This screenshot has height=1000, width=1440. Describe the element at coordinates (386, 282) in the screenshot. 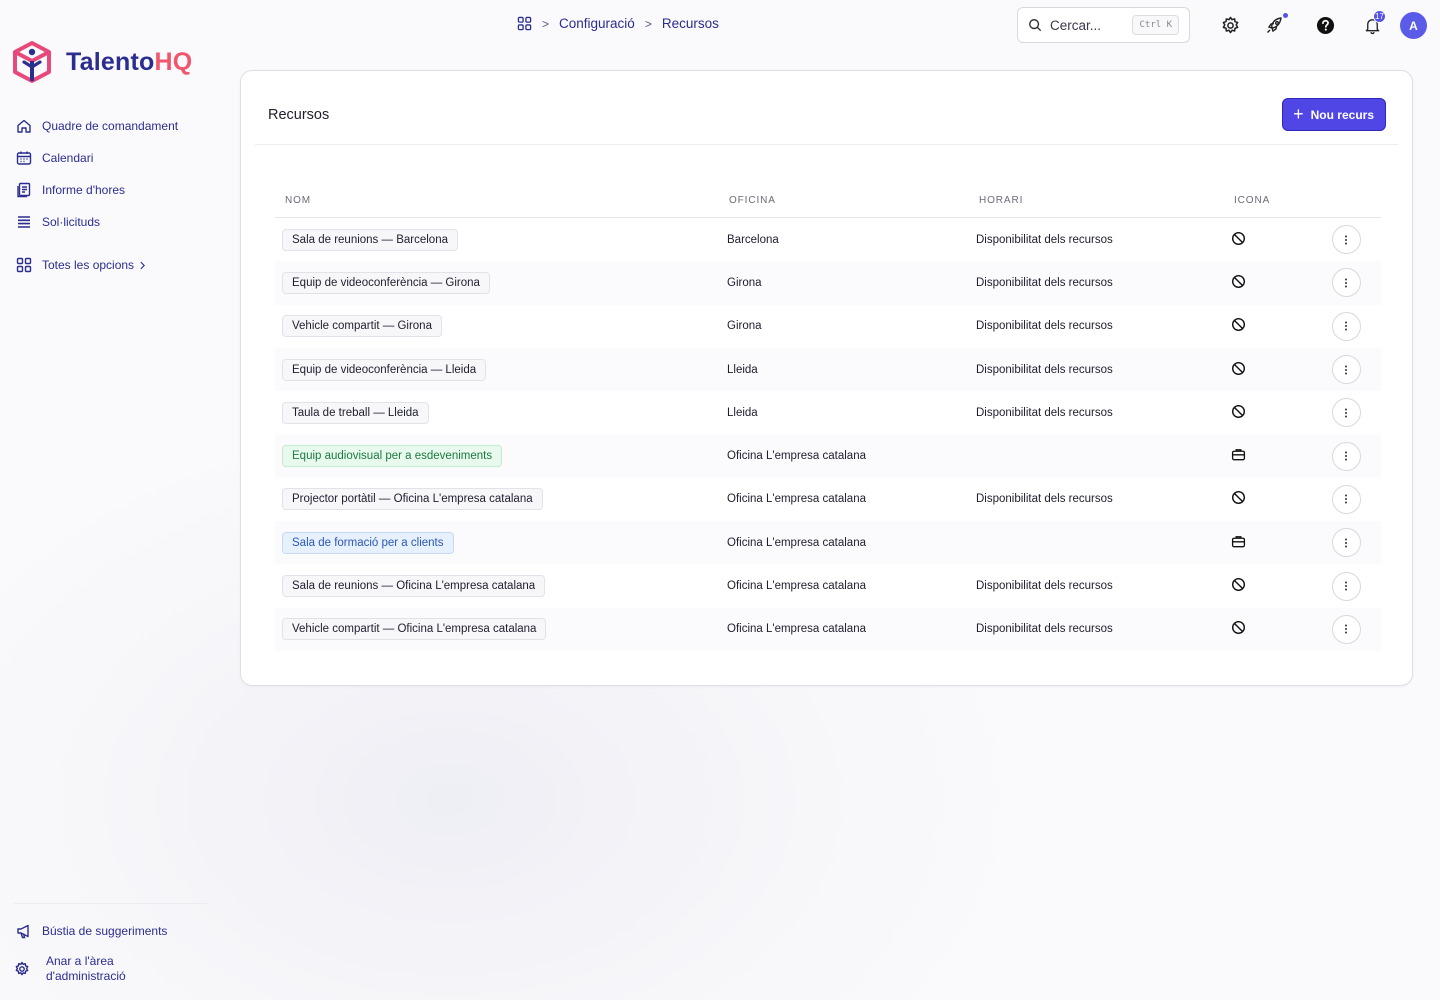

I see `resource-name-tag: Equip de videoconferència — Girona` at that location.